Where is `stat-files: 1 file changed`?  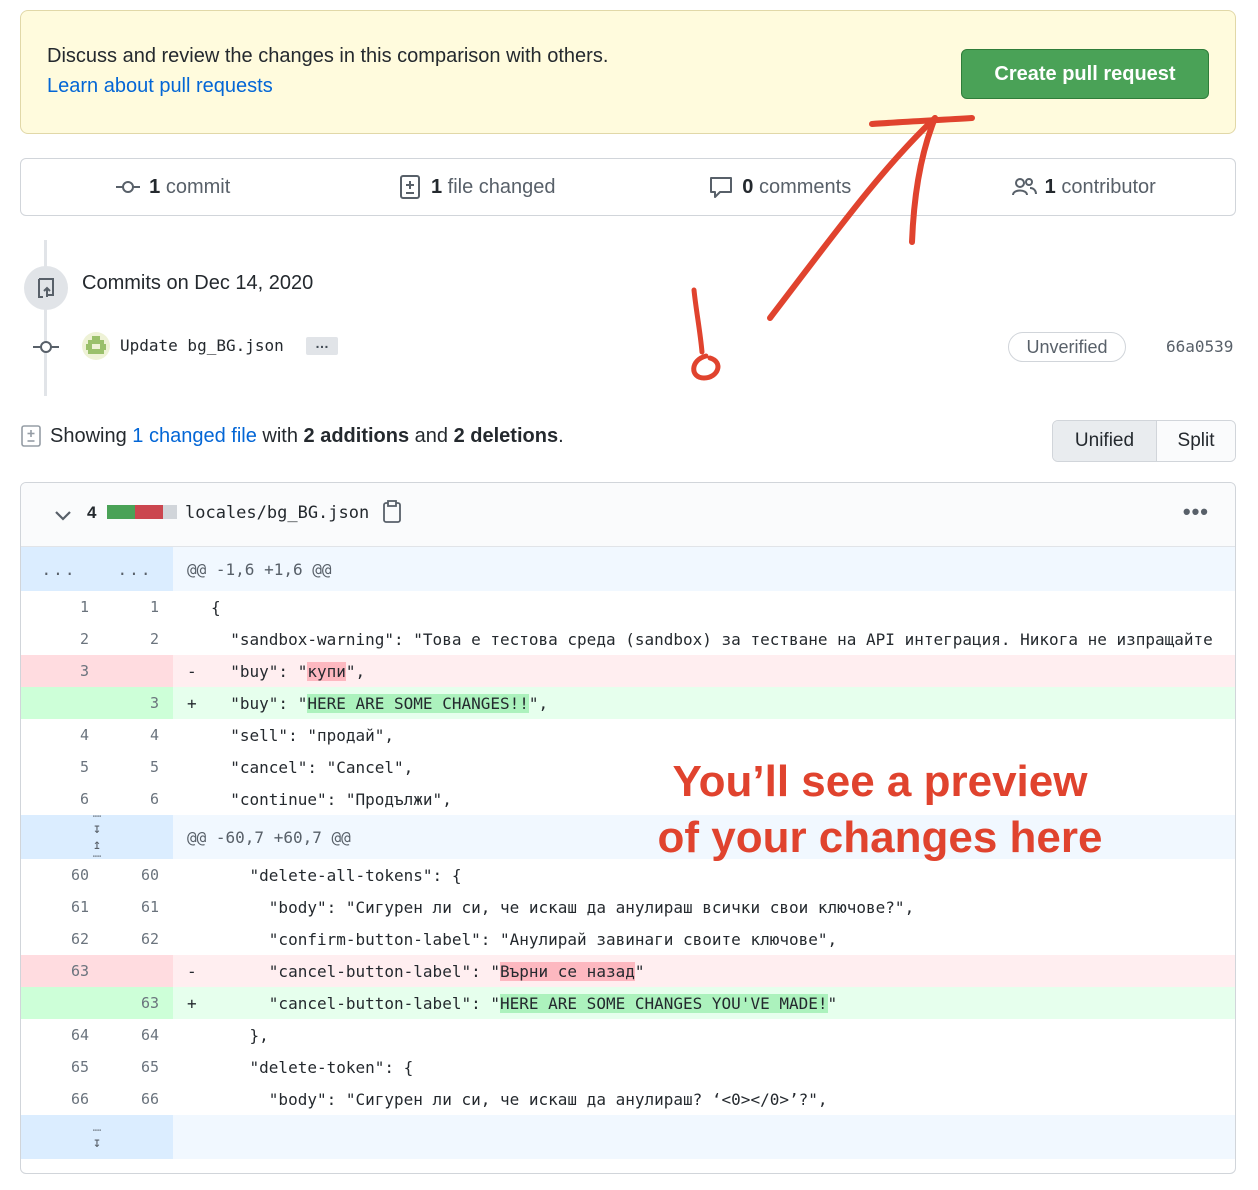 stat-files: 1 file changed is located at coordinates (477, 187).